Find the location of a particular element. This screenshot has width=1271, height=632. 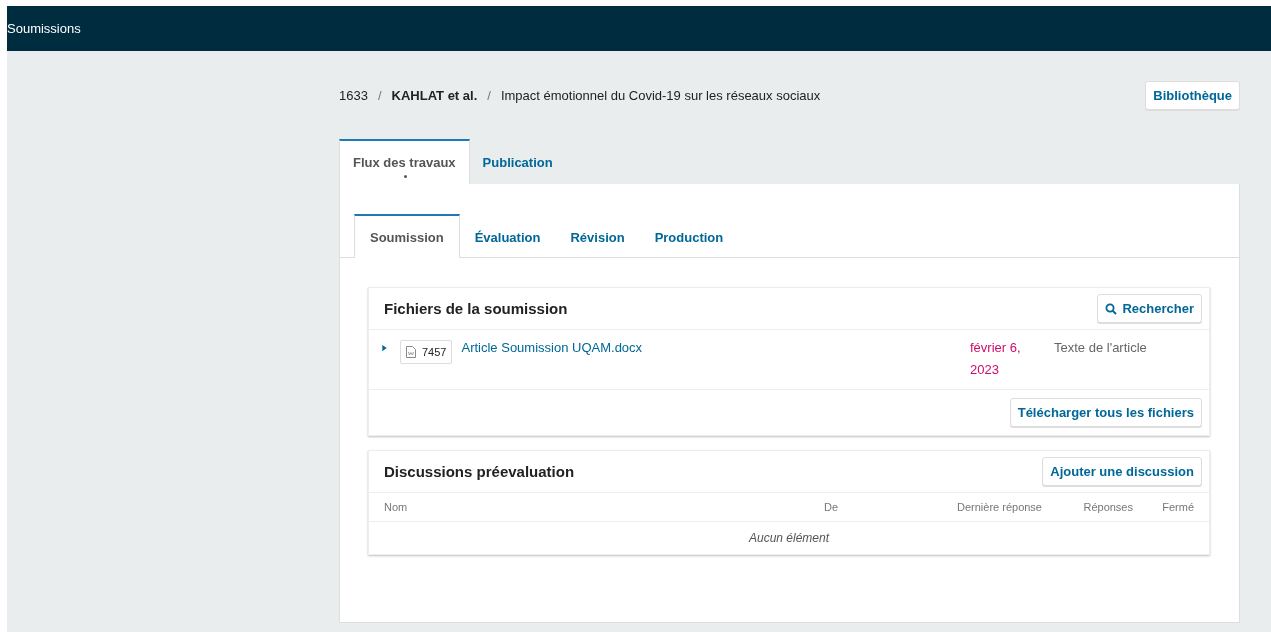

search-icon is located at coordinates (1111, 308).